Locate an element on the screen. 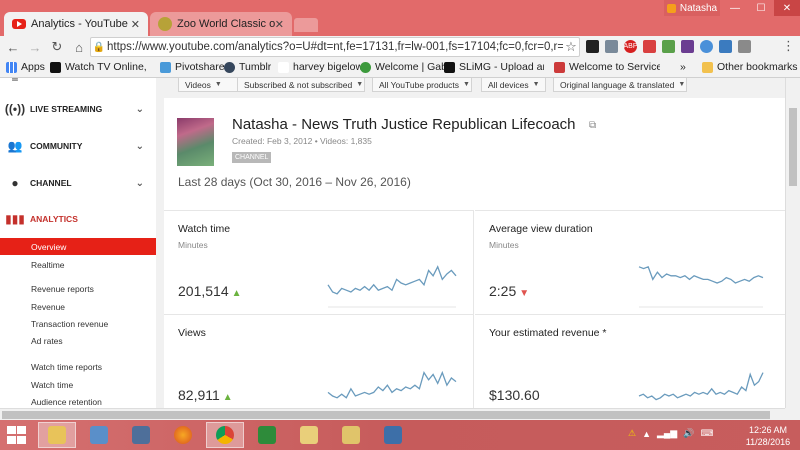 This screenshot has height=450, width=800. taskbar-computer is located at coordinates (141, 435).